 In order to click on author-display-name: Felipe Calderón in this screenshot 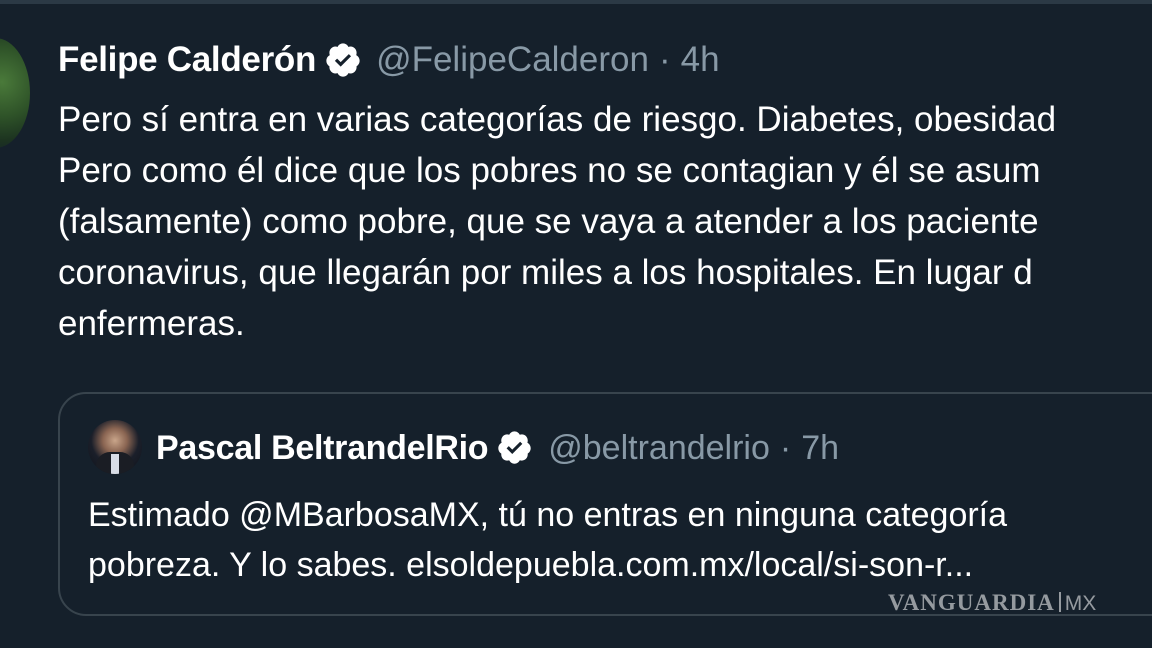, I will do `click(187, 60)`.